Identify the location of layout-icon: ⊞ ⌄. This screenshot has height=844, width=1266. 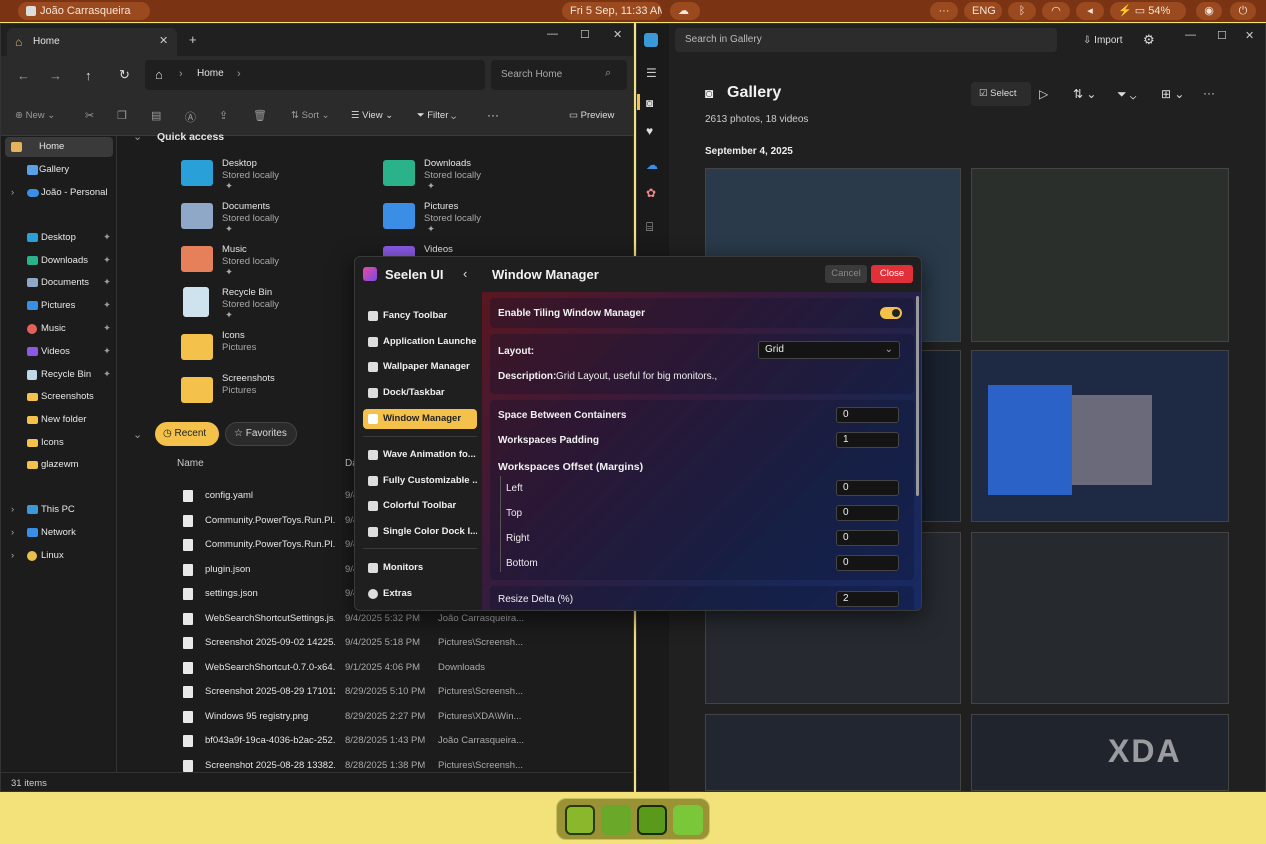
(1172, 94).